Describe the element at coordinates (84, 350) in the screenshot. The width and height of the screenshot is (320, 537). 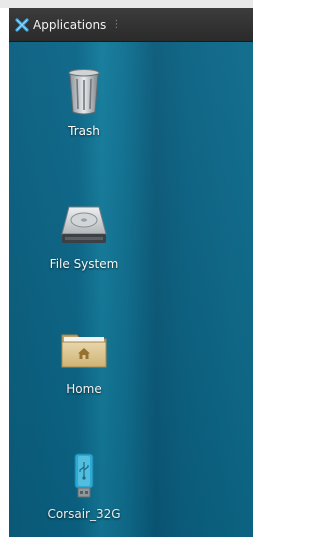
I see `home-folder-icon` at that location.